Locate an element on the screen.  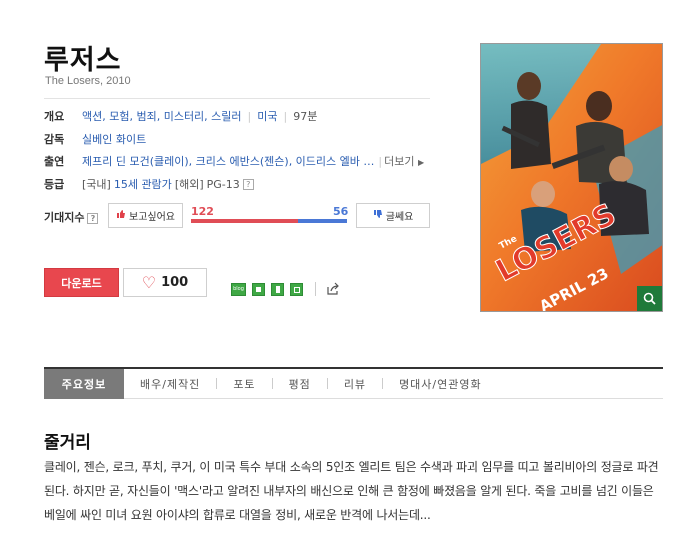
share-icons: blog is located at coordinates (285, 289).